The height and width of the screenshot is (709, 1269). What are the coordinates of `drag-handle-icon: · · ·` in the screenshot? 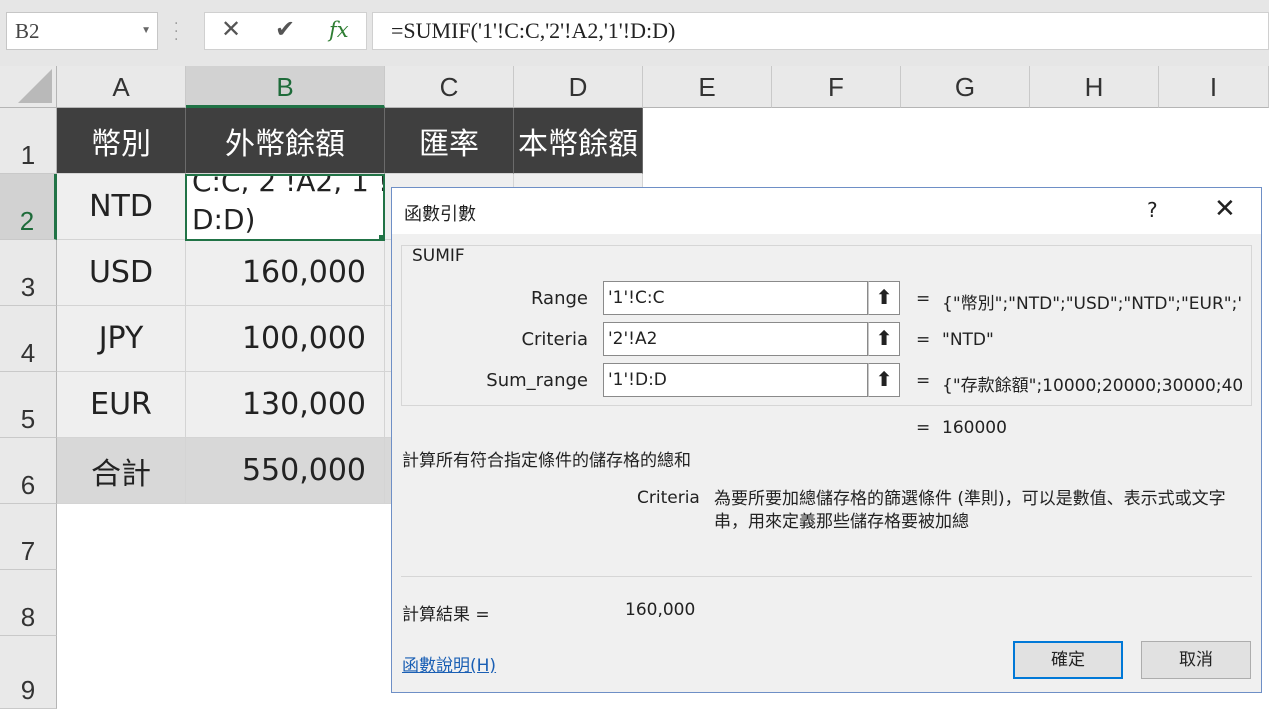 It's located at (176, 32).